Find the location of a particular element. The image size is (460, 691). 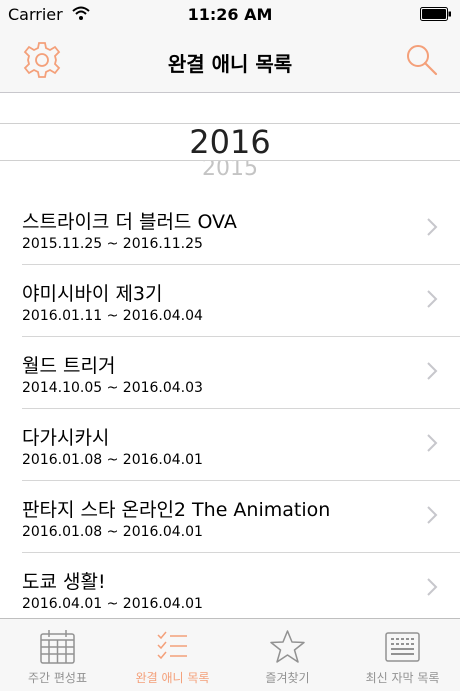

item-title: 야미시바이 제3기 is located at coordinates (92, 294).